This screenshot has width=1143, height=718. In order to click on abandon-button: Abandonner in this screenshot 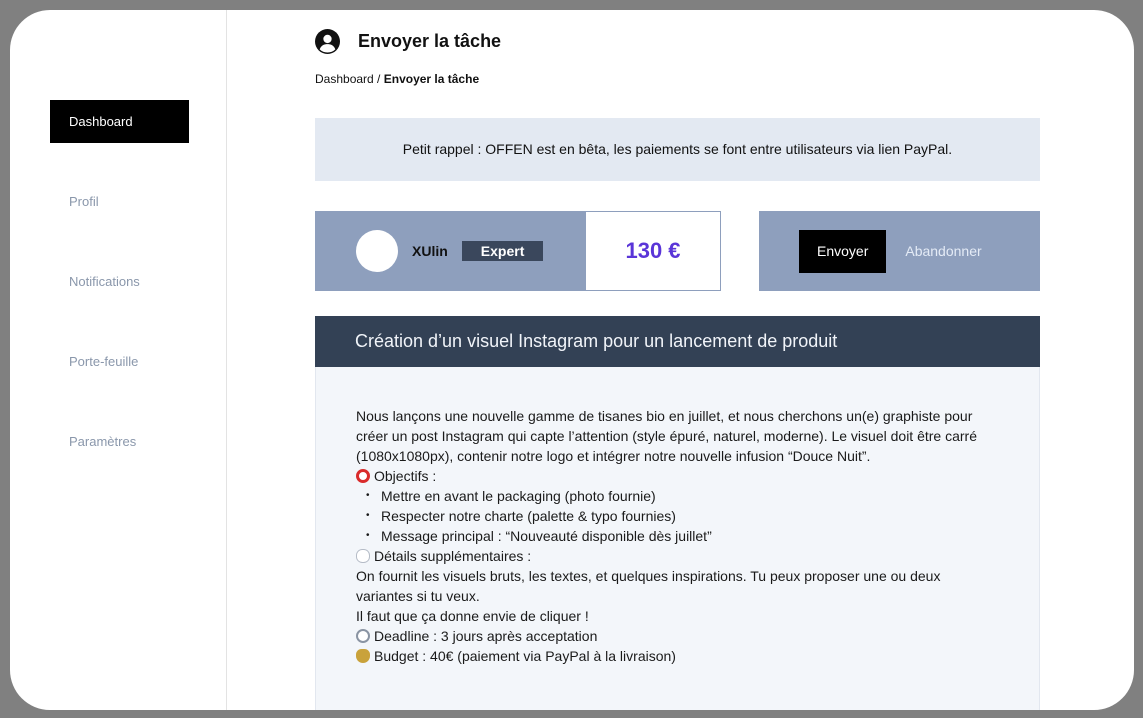, I will do `click(943, 251)`.